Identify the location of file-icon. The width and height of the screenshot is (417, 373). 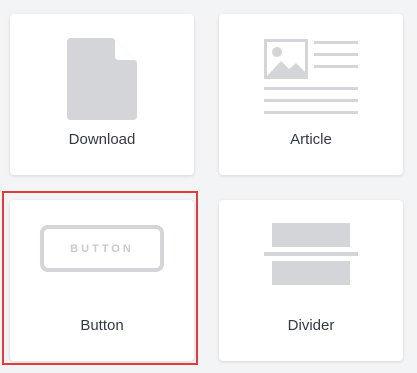
(102, 79).